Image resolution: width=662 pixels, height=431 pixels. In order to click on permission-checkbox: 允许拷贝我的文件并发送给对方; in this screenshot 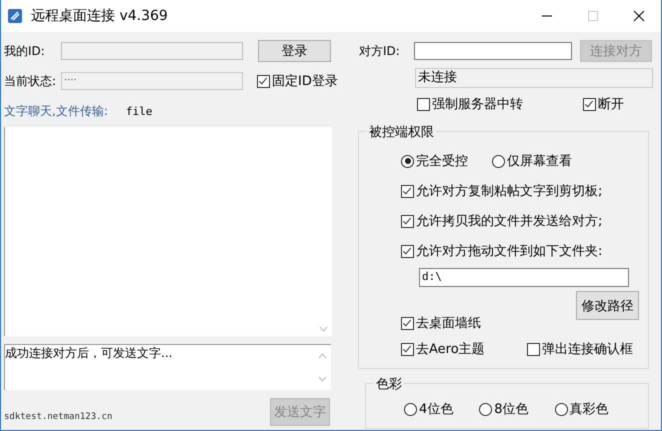, I will do `click(524, 221)`.